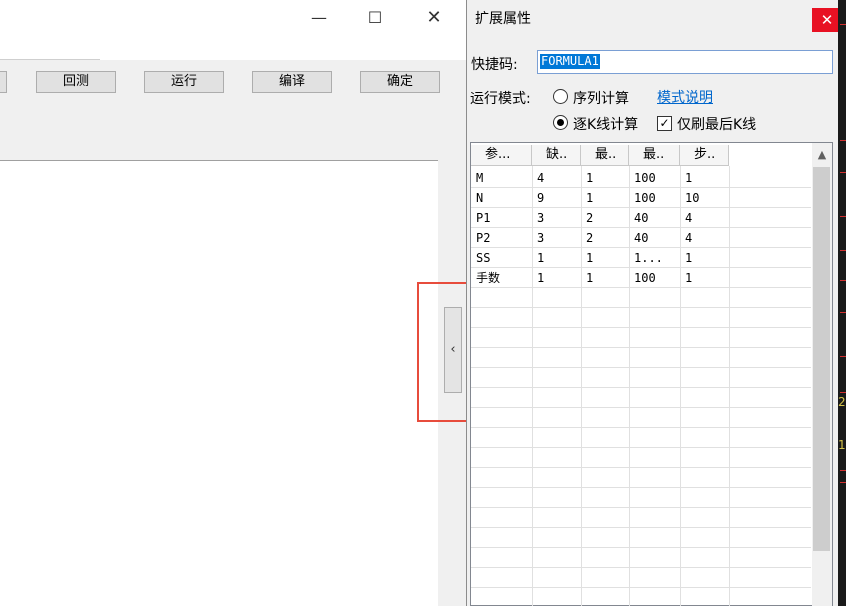 The width and height of the screenshot is (846, 606). What do you see at coordinates (504, 178) in the screenshot?
I see `table-cell: M` at bounding box center [504, 178].